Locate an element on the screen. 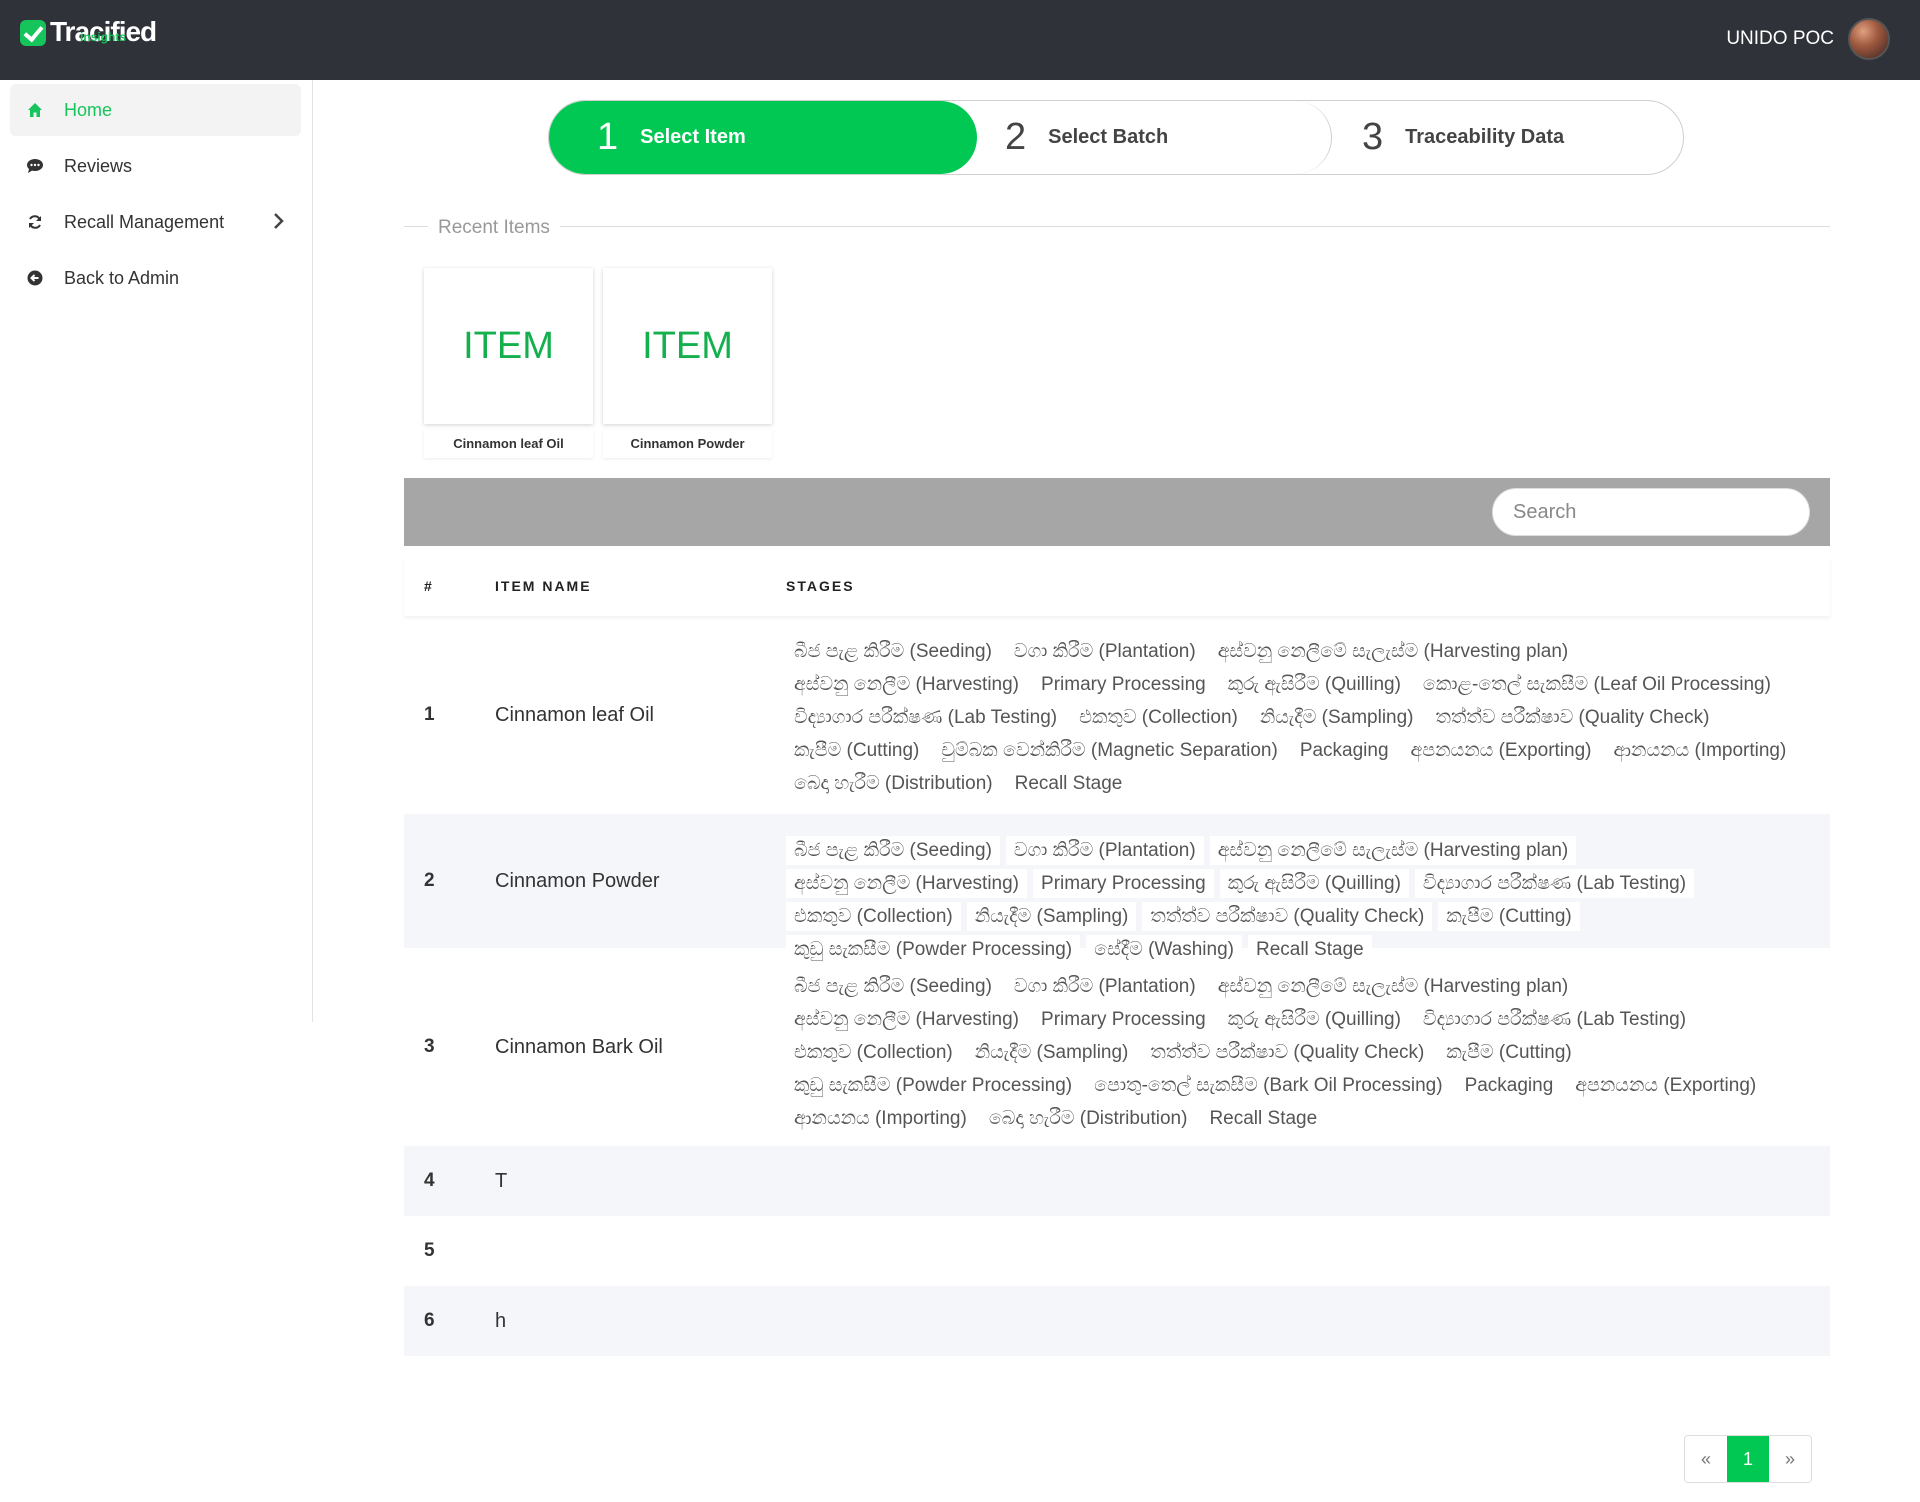  step-number: 3 is located at coordinates (1373, 137).